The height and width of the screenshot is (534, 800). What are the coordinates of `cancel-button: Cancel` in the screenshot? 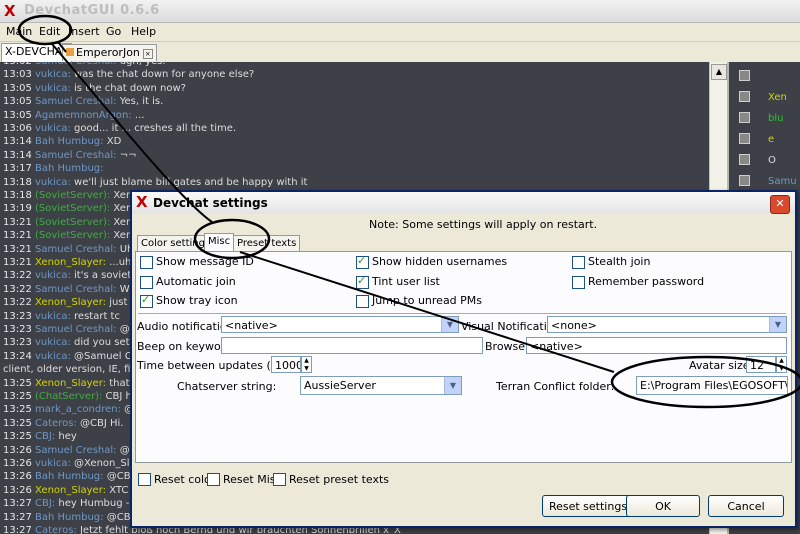 It's located at (746, 506).